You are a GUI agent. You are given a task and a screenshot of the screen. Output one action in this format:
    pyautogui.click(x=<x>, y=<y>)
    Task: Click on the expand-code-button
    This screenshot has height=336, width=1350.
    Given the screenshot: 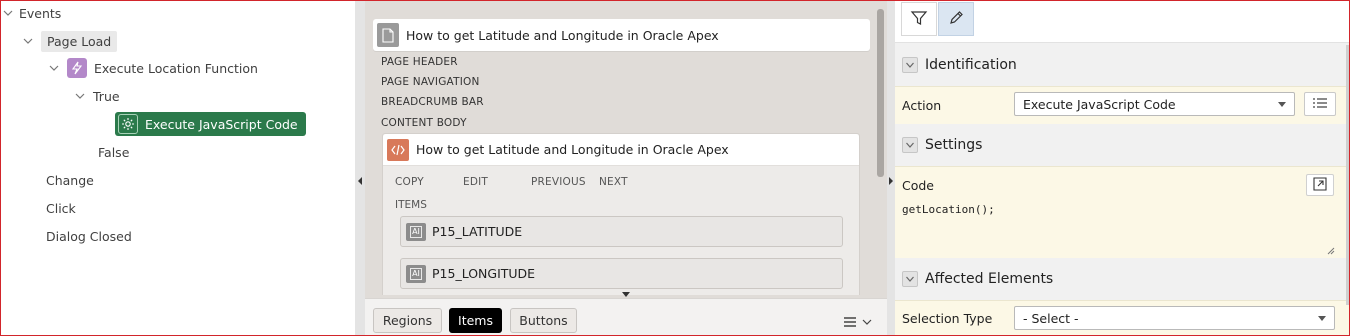 What is the action you would take?
    pyautogui.click(x=1320, y=185)
    